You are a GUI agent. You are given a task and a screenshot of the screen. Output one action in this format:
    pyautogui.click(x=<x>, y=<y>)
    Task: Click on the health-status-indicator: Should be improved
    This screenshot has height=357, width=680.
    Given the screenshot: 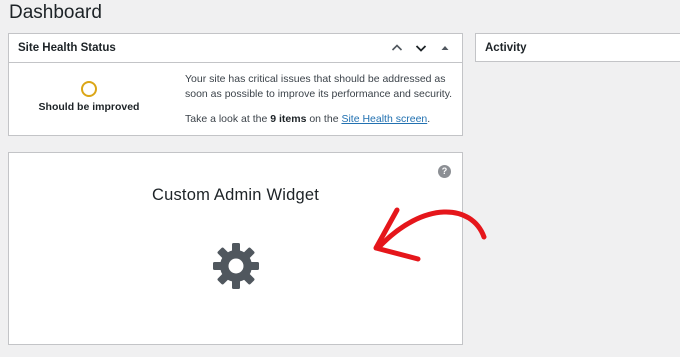 What is the action you would take?
    pyautogui.click(x=89, y=97)
    